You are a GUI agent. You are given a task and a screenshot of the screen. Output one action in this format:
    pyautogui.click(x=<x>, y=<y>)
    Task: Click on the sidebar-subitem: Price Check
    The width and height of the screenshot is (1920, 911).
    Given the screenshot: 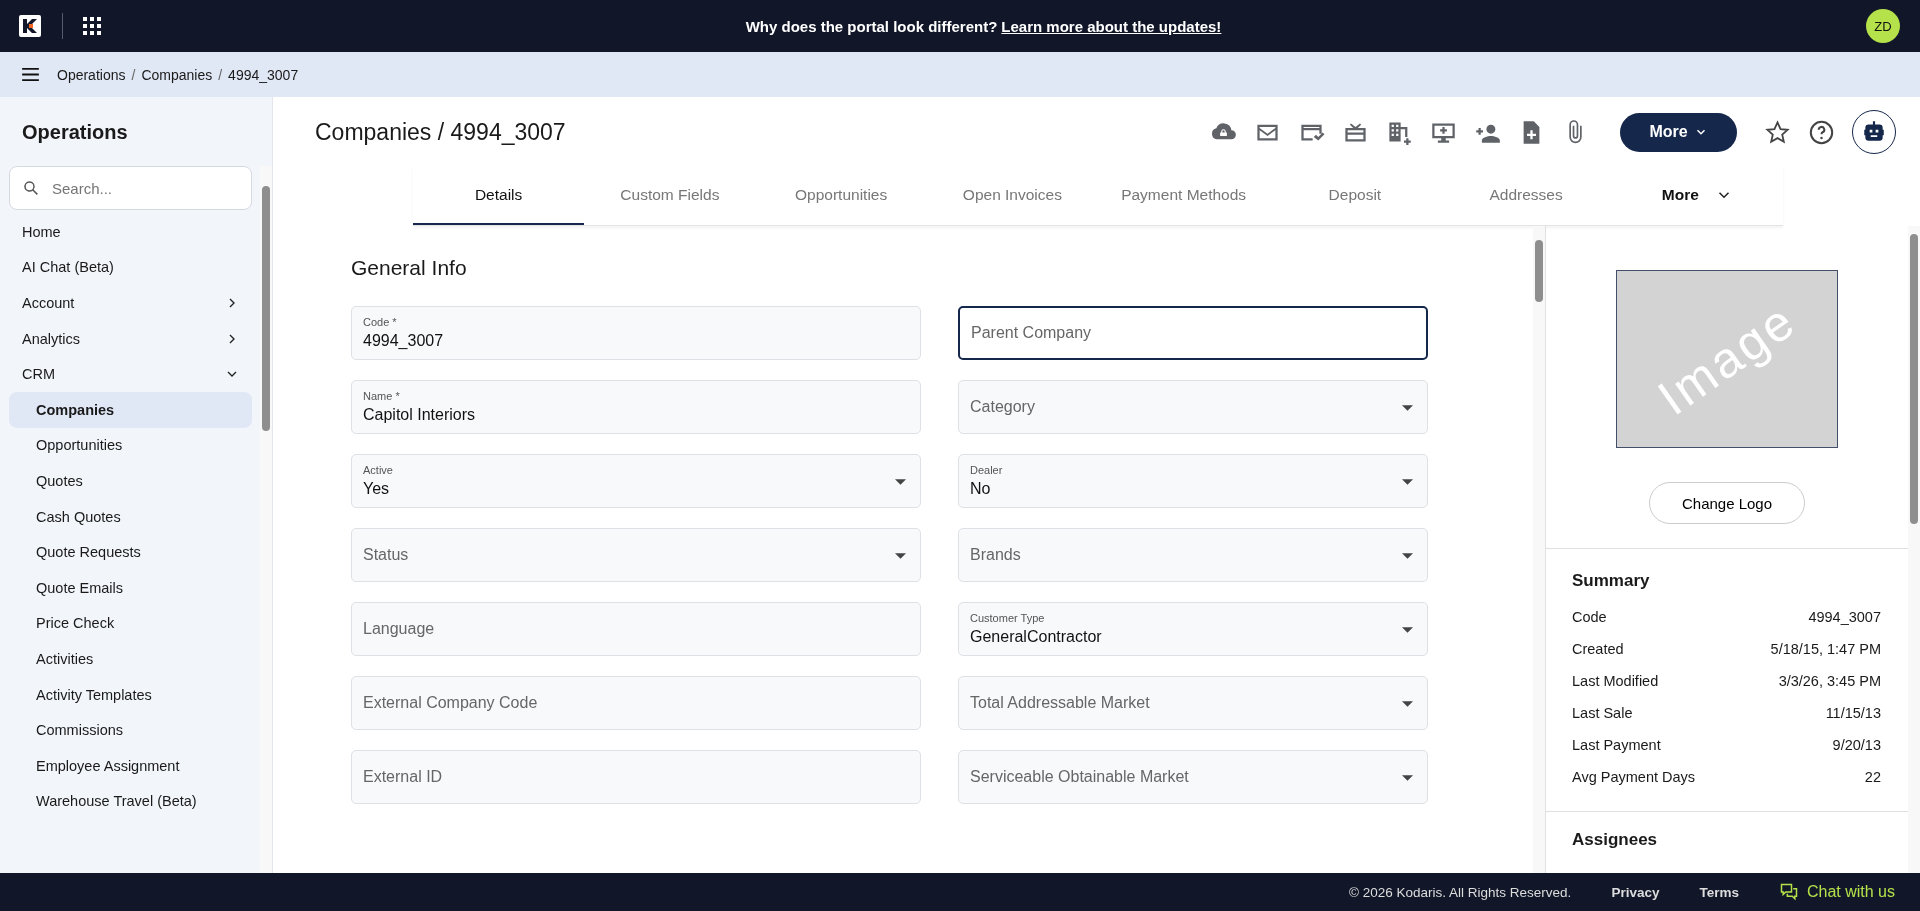 What is the action you would take?
    pyautogui.click(x=130, y=623)
    